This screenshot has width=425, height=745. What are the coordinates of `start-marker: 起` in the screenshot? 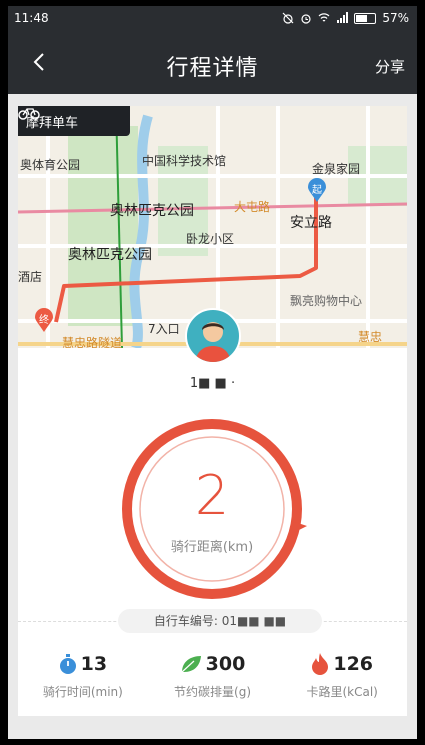 It's located at (317, 190).